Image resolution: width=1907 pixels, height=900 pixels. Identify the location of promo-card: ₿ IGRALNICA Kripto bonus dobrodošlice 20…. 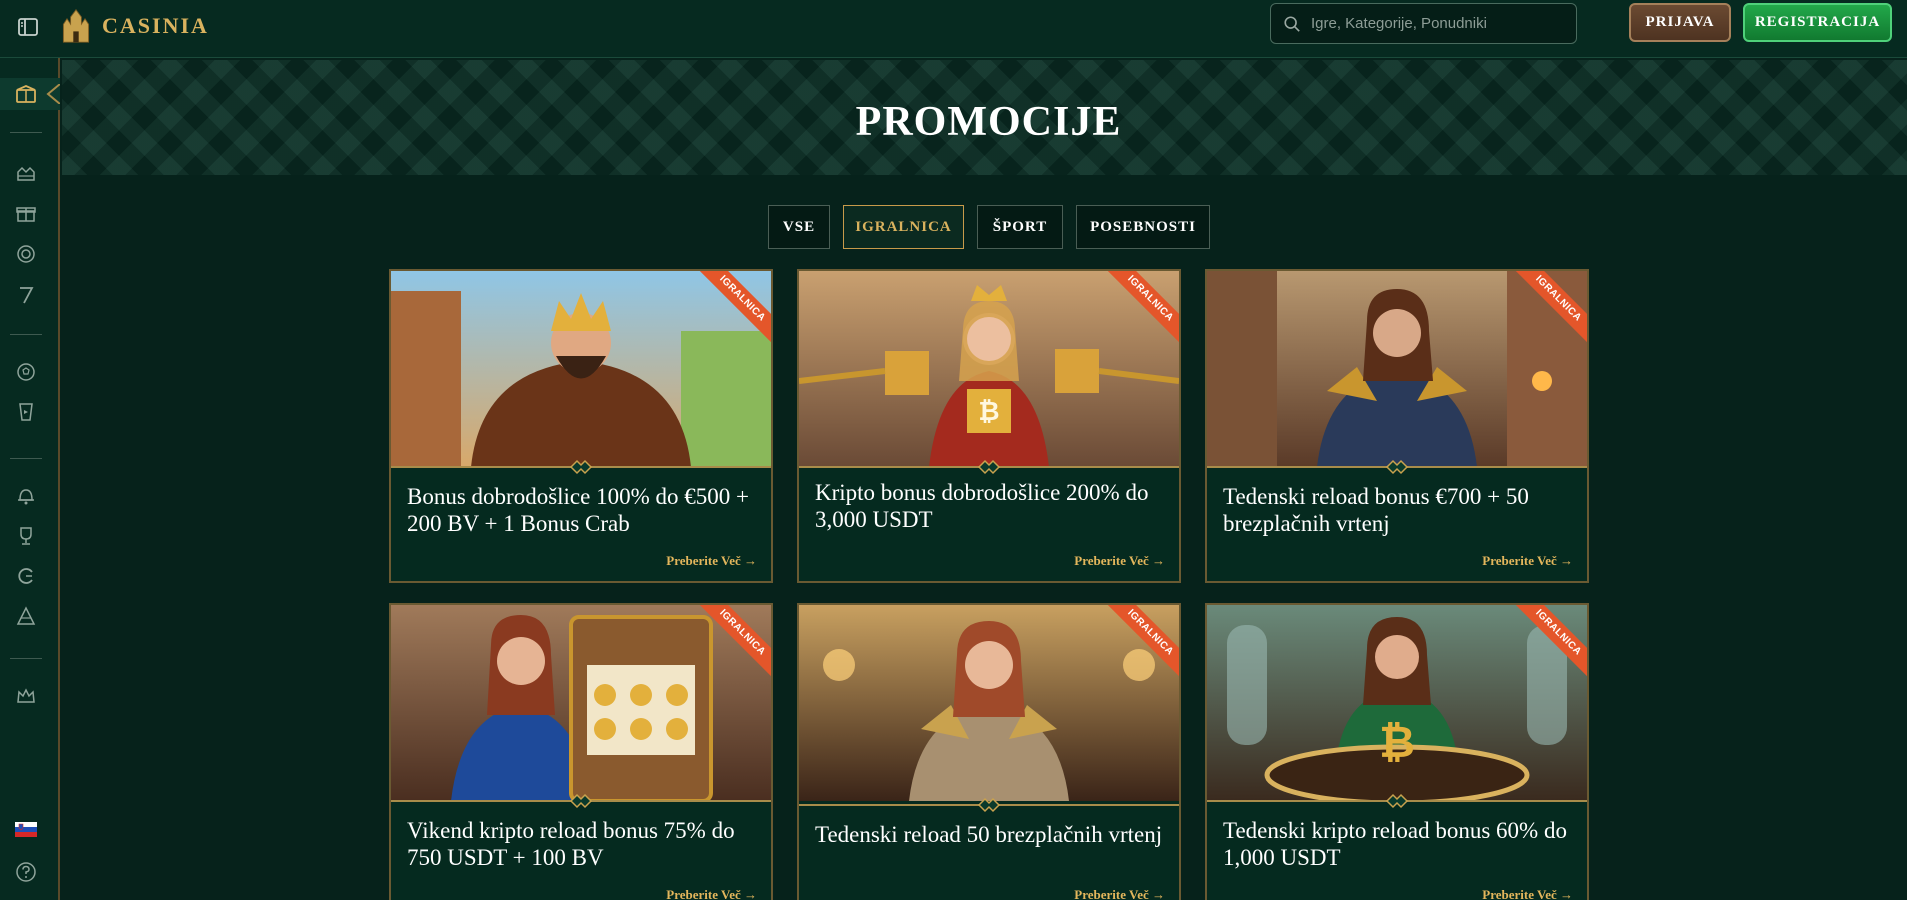
(989, 426).